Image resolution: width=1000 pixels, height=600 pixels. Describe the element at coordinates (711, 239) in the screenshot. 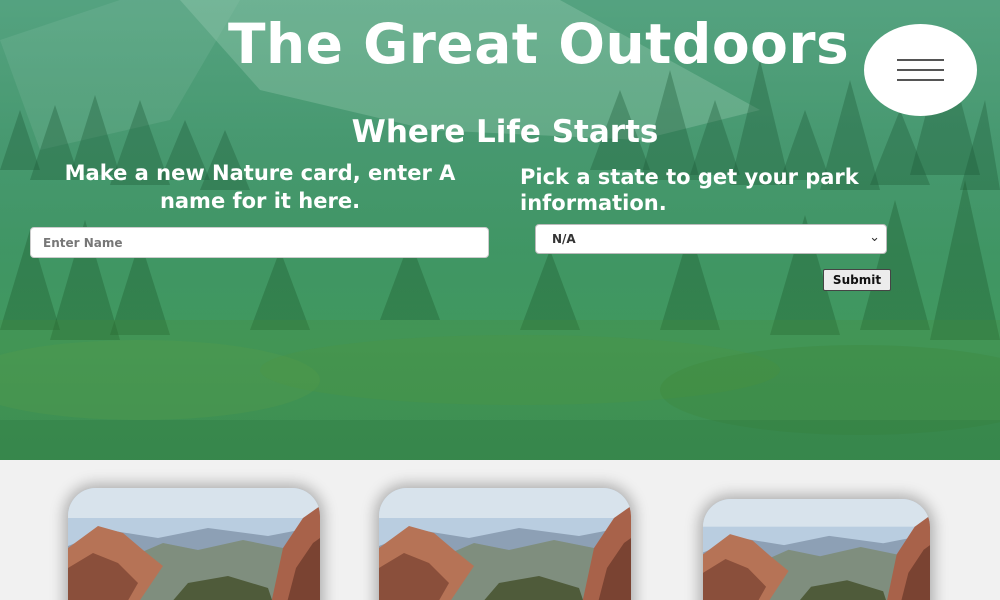

I see `state-select: N/A ⌄` at that location.